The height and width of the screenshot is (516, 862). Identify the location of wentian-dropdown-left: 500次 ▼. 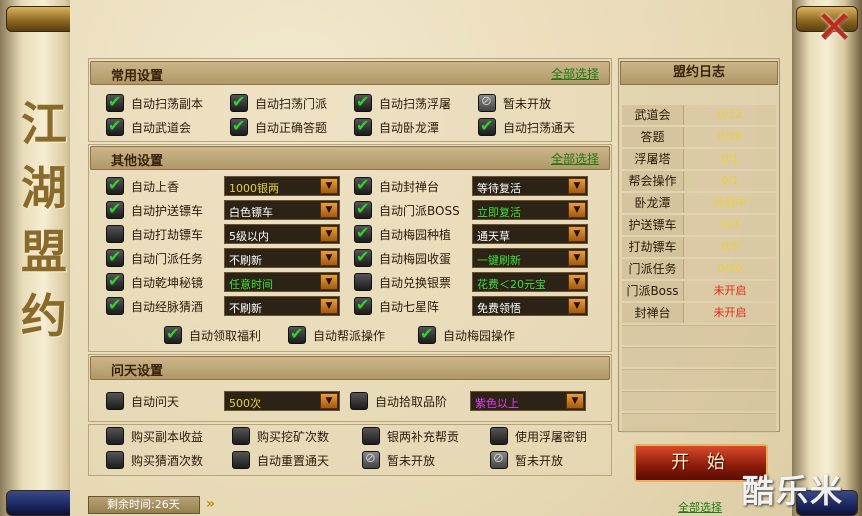
(282, 401).